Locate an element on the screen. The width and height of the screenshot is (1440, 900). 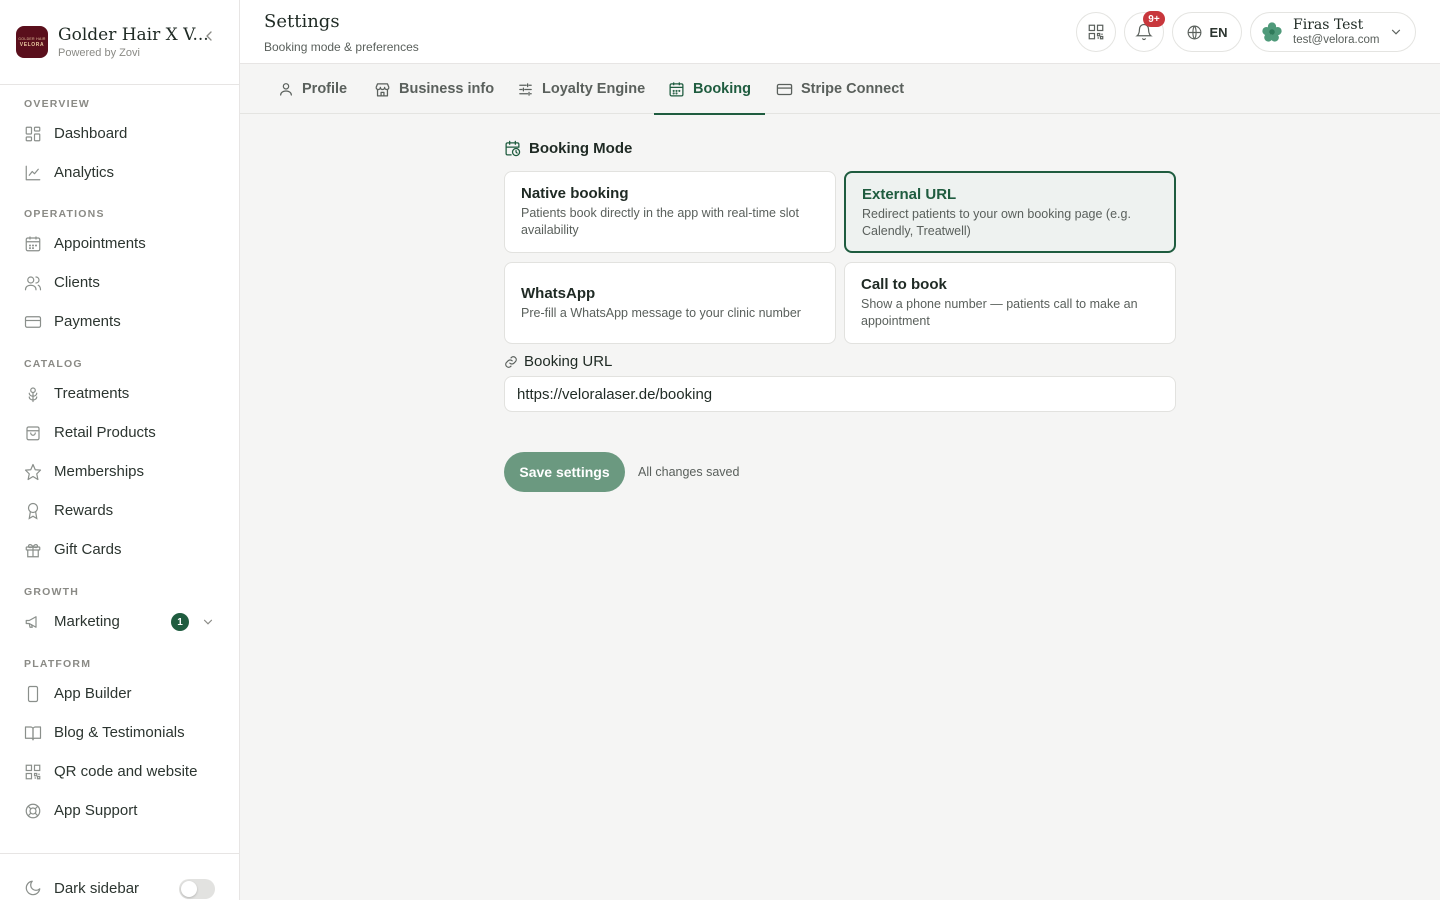
smartphone-icon is located at coordinates (33, 694).